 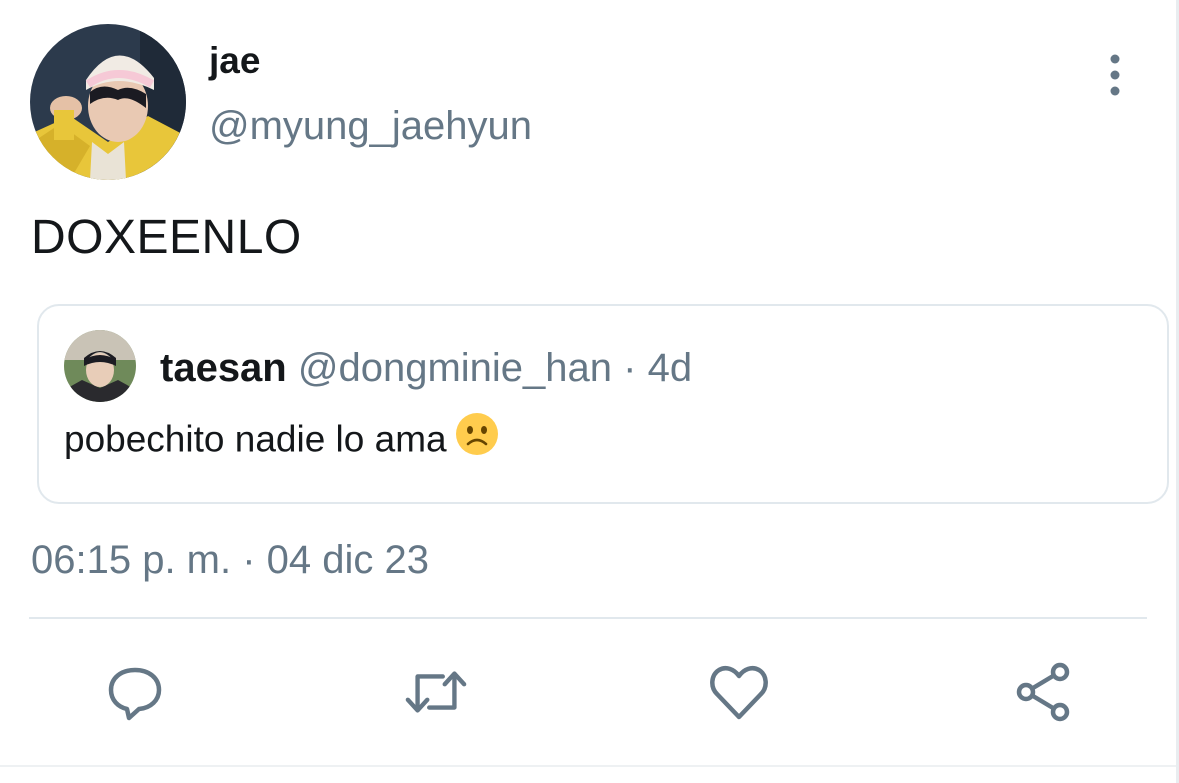 I want to click on quoted-display-name: taesan, so click(x=223, y=368).